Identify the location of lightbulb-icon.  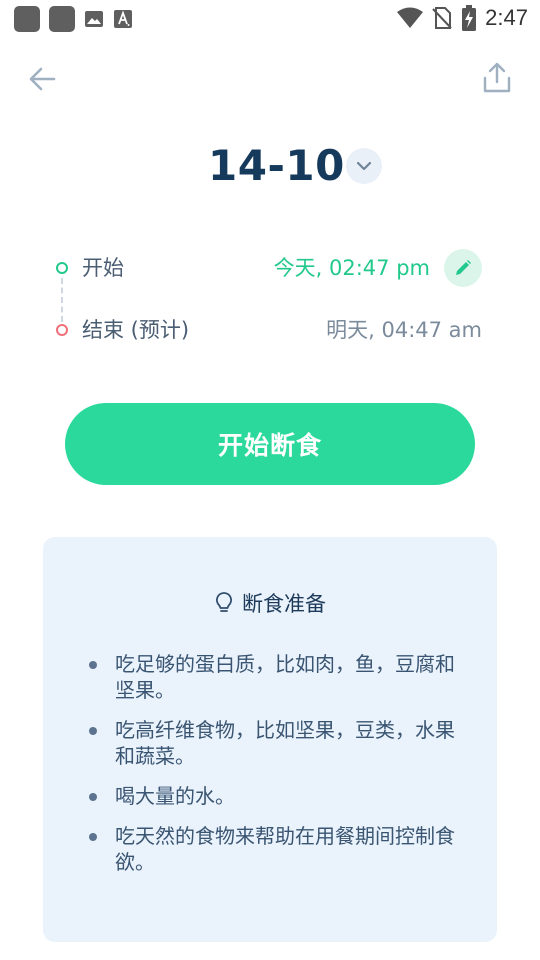
(224, 602).